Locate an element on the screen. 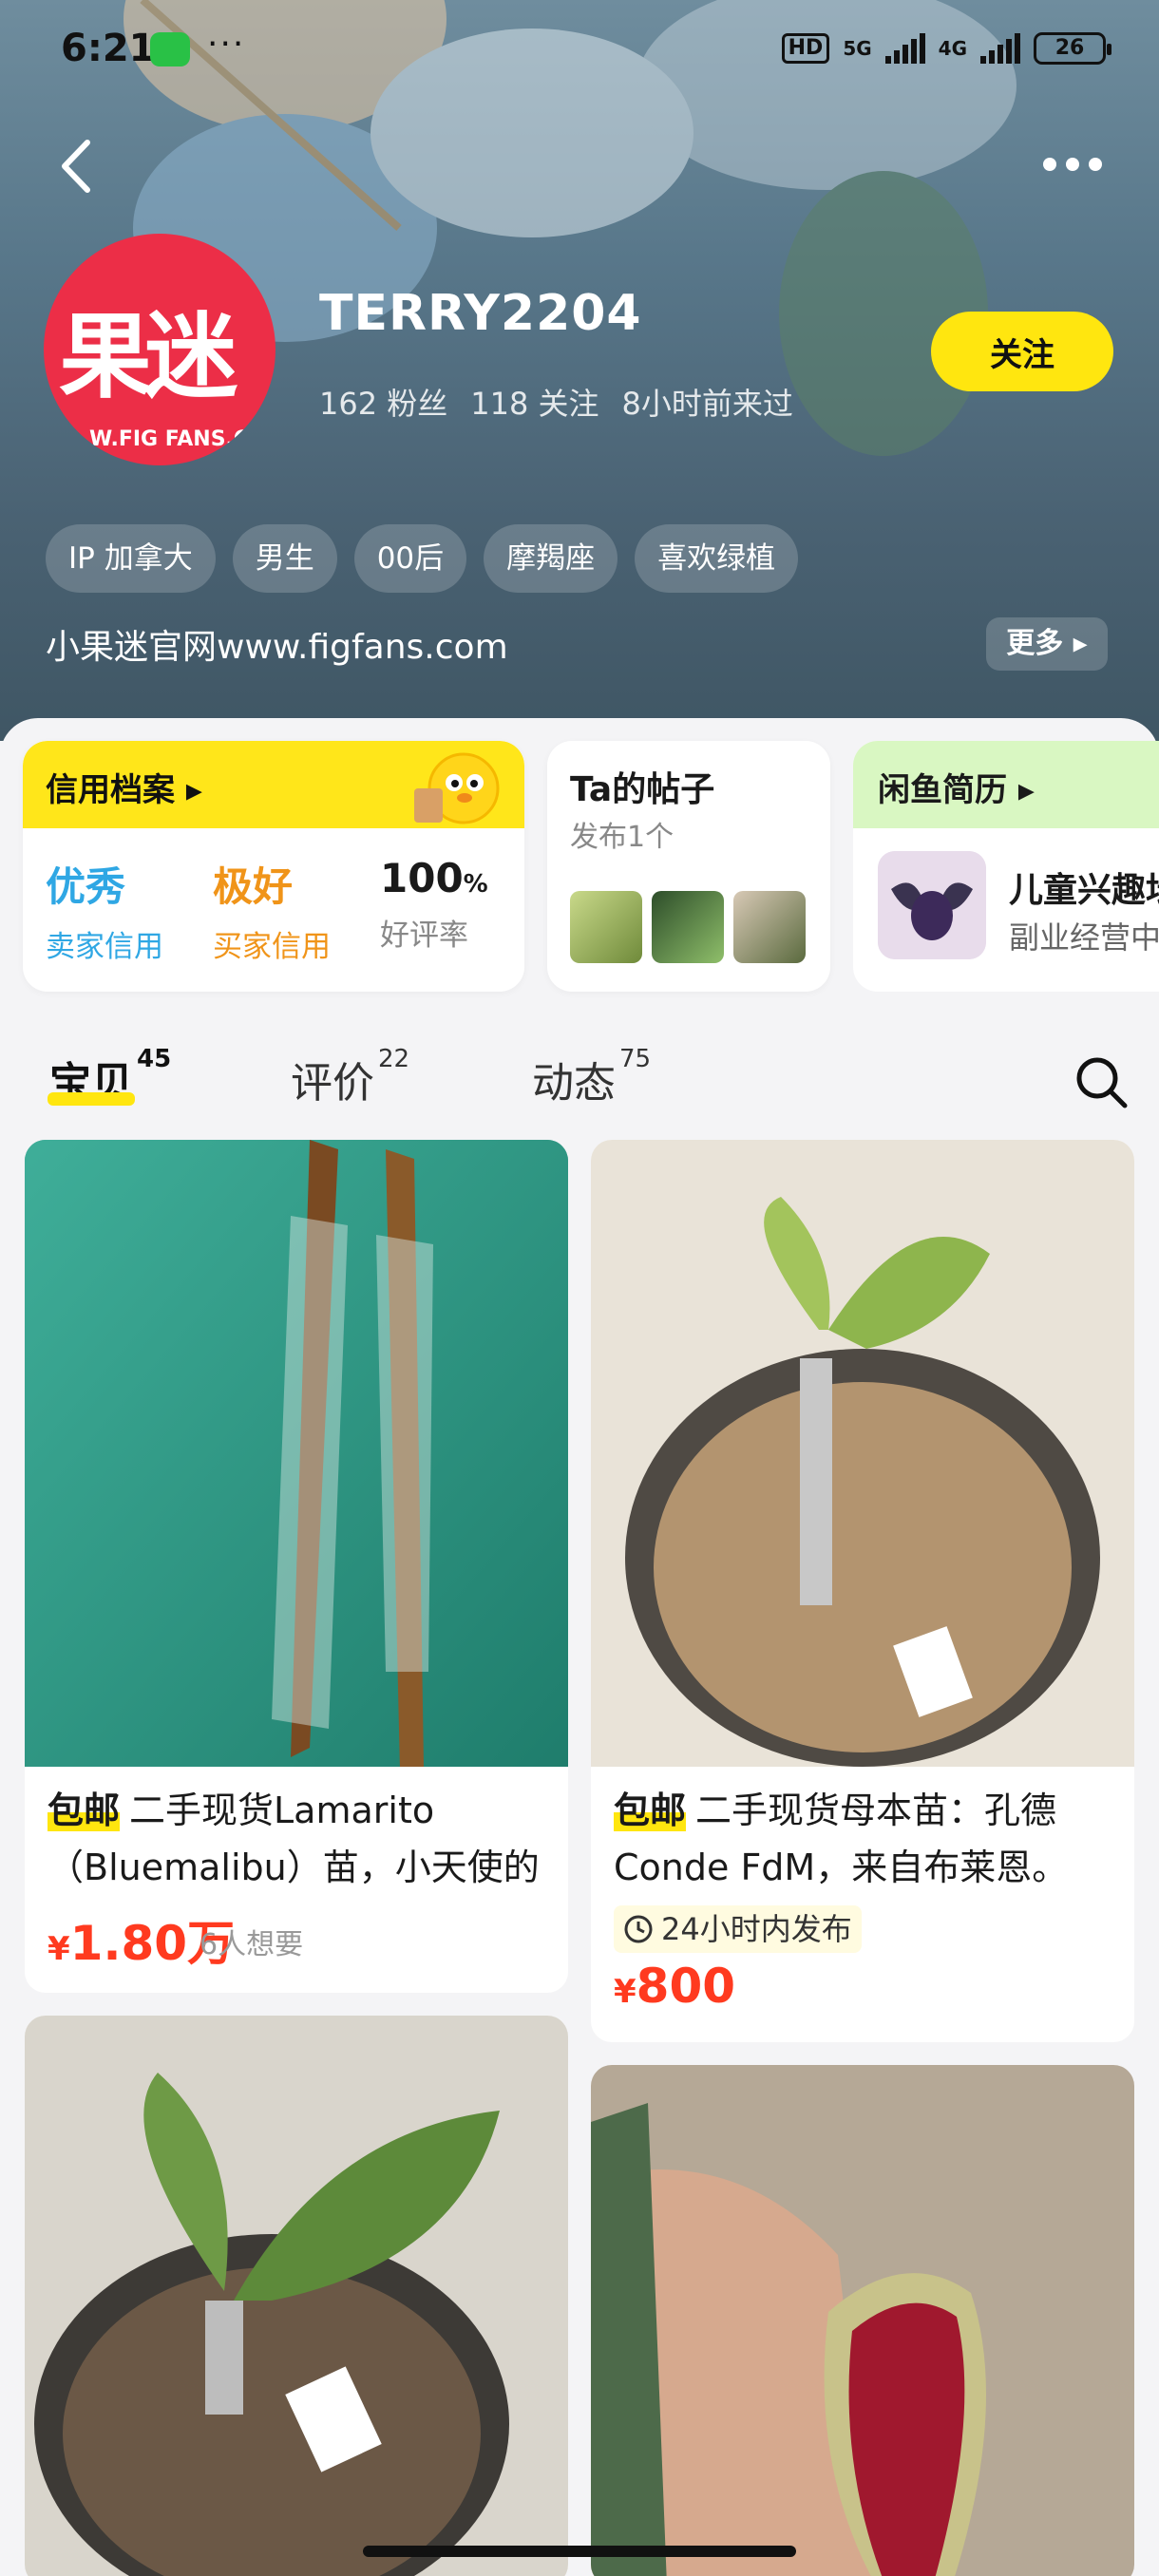  resume-line-2: 副业经营中 is located at coordinates (1084, 937).